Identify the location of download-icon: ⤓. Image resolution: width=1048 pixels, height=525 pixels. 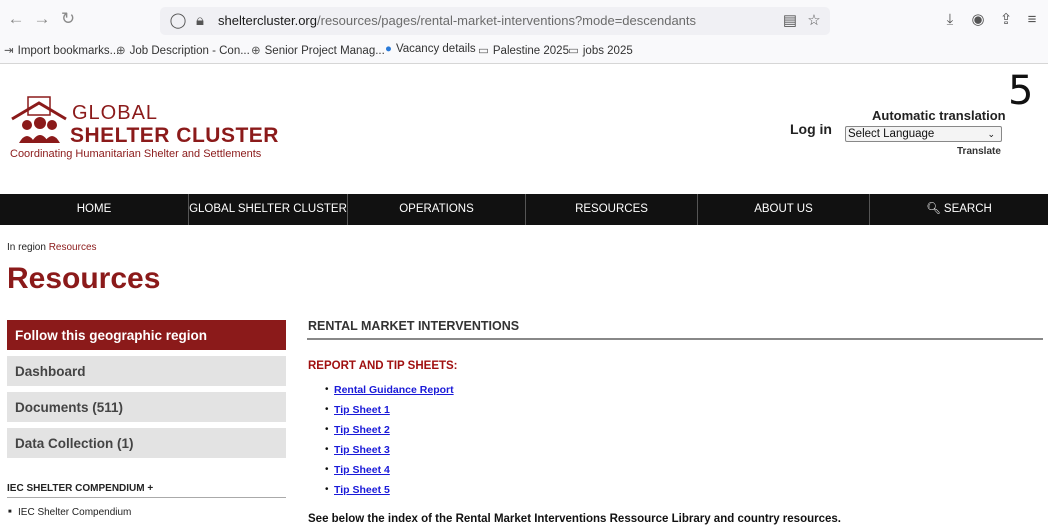
(950, 20).